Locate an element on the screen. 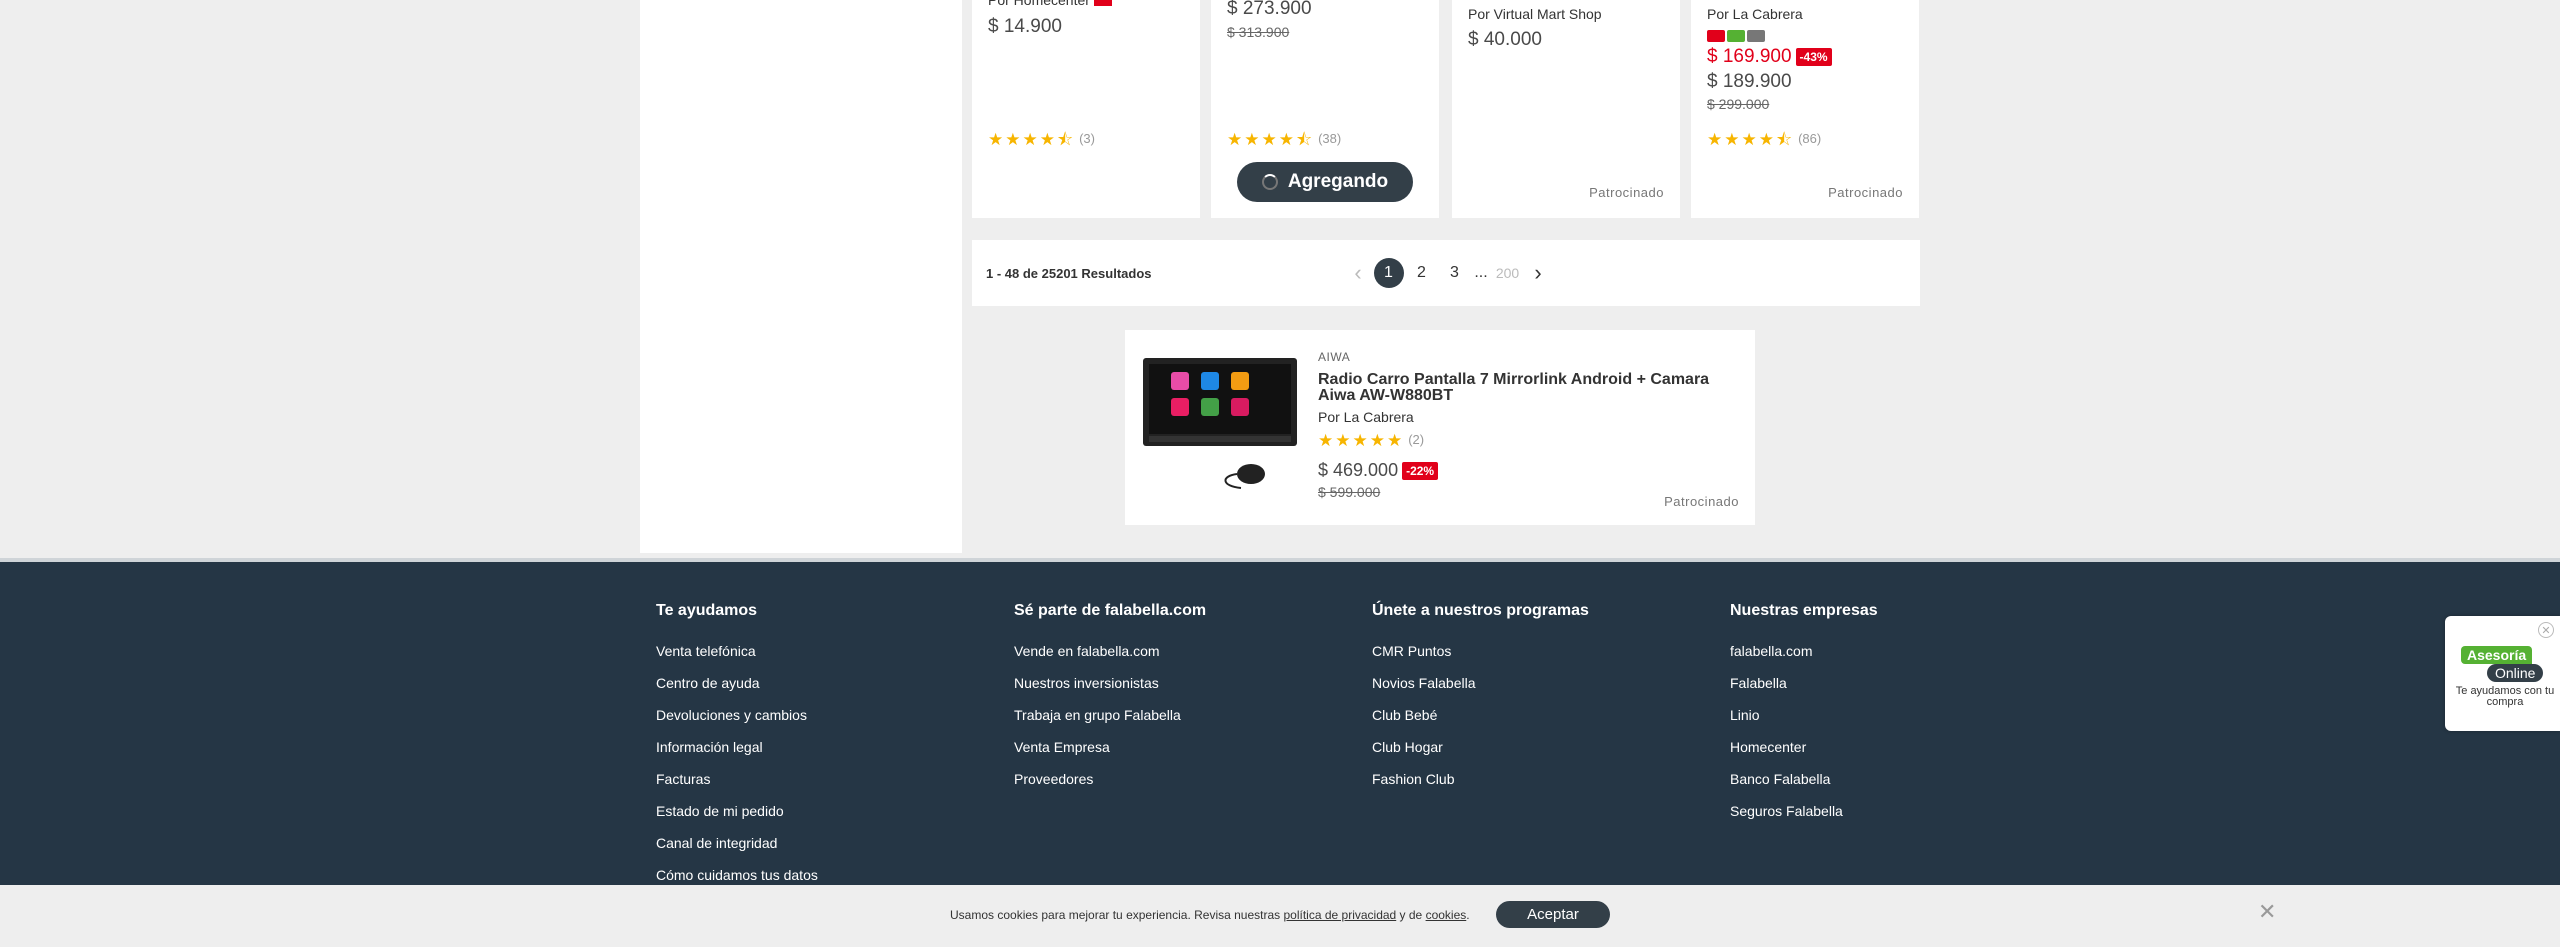 The width and height of the screenshot is (2560, 947). footer-link: Información legal is located at coordinates (737, 755).